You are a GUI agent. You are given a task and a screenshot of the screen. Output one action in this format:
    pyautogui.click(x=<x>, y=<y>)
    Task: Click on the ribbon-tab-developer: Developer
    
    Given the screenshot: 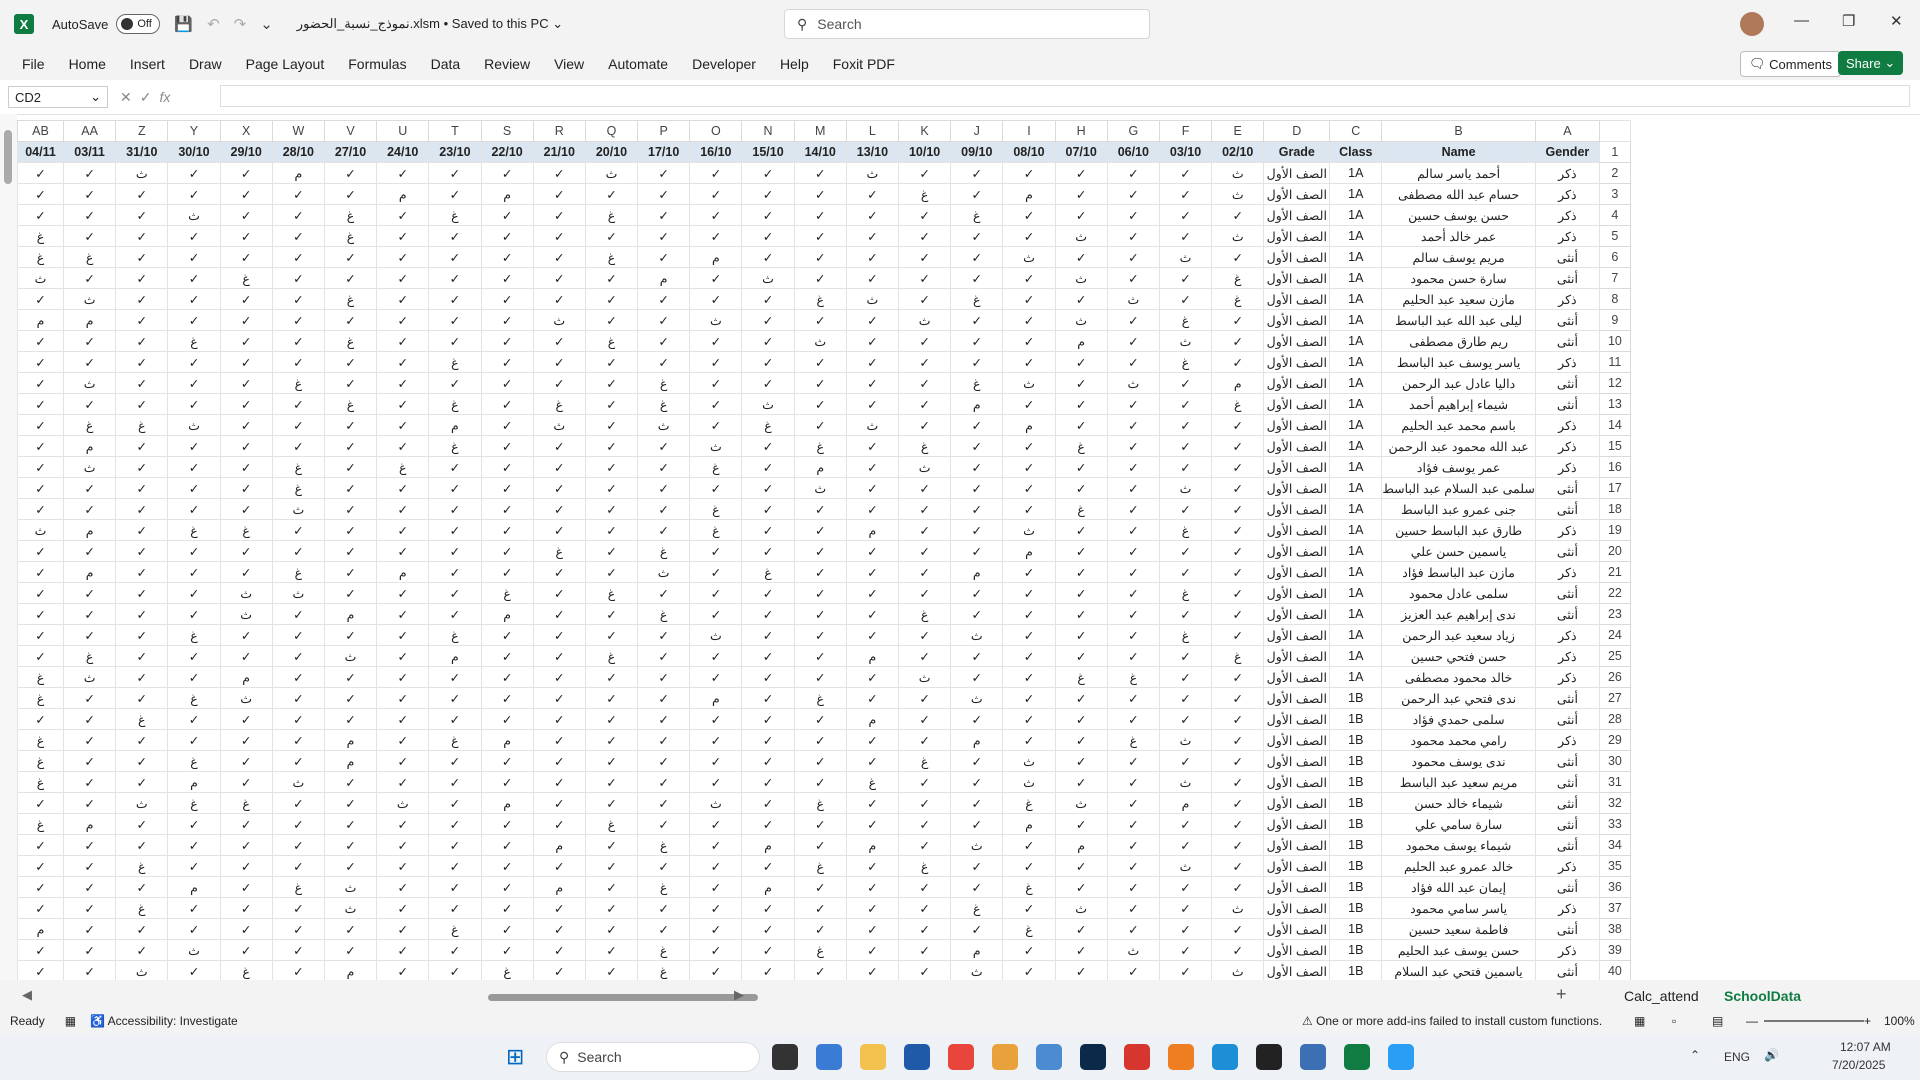 What is the action you would take?
    pyautogui.click(x=724, y=64)
    